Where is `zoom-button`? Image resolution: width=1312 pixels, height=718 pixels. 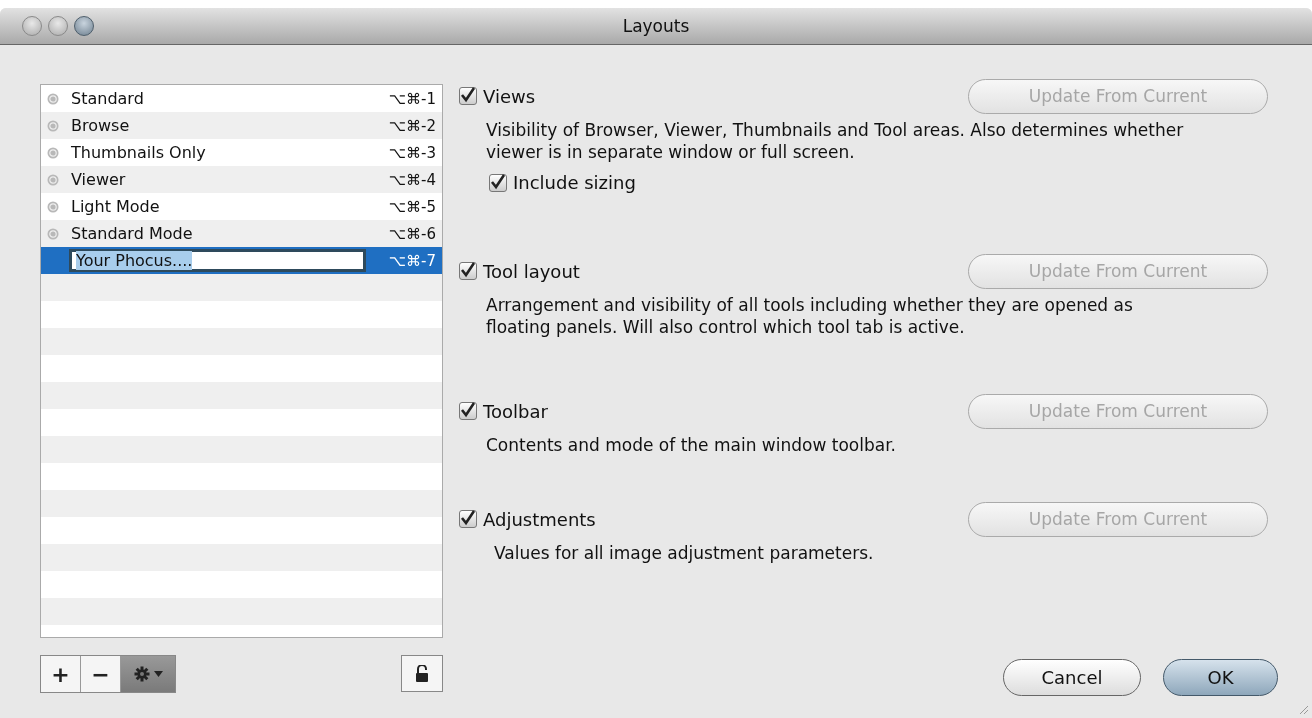 zoom-button is located at coordinates (84, 26).